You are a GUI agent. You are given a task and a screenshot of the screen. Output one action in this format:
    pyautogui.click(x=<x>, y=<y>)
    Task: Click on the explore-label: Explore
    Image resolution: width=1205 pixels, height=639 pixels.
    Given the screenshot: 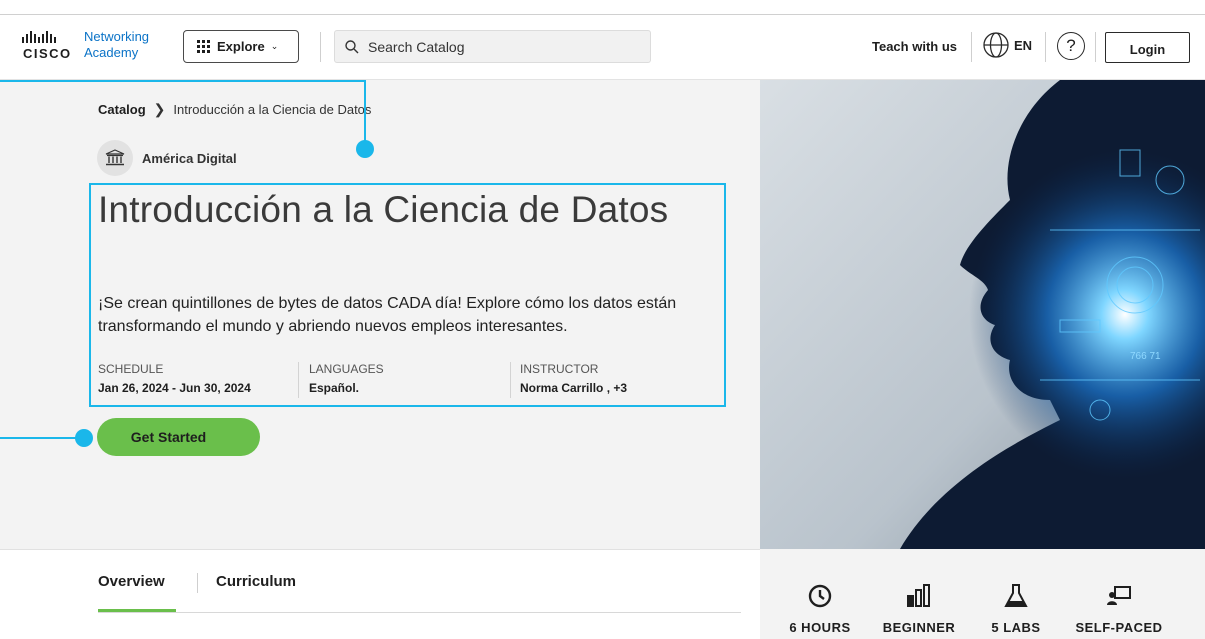 What is the action you would take?
    pyautogui.click(x=241, y=46)
    